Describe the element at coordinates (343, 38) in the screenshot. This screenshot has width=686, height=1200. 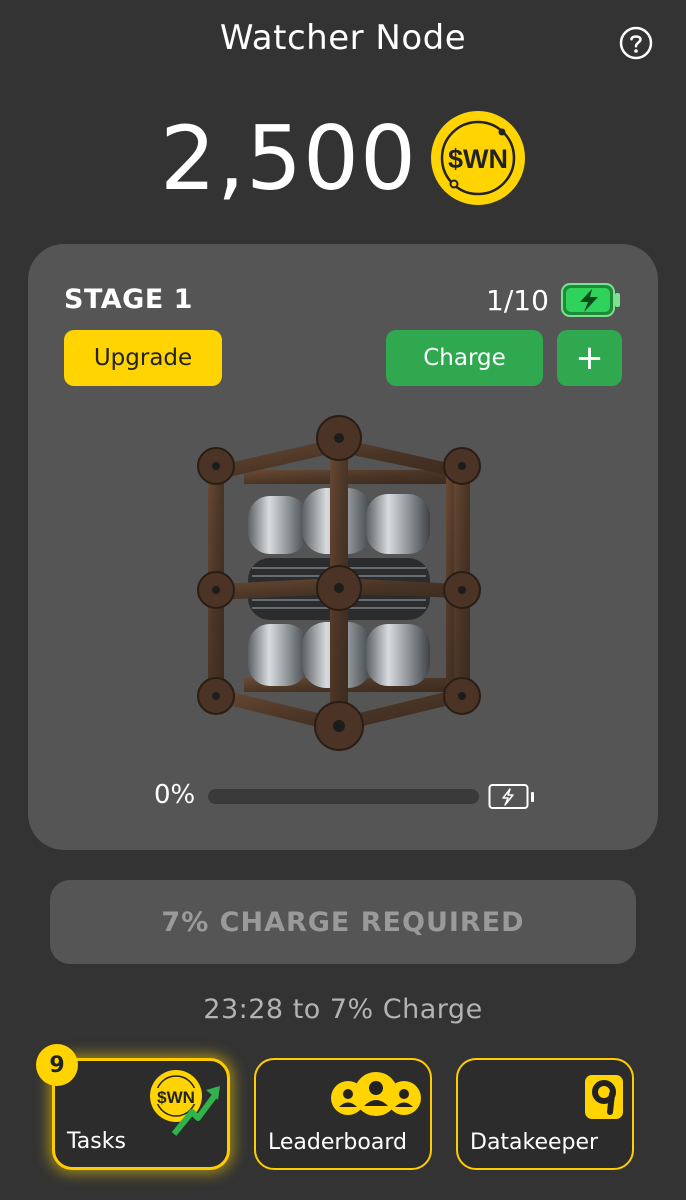
I see `page-title: Watcher Node` at that location.